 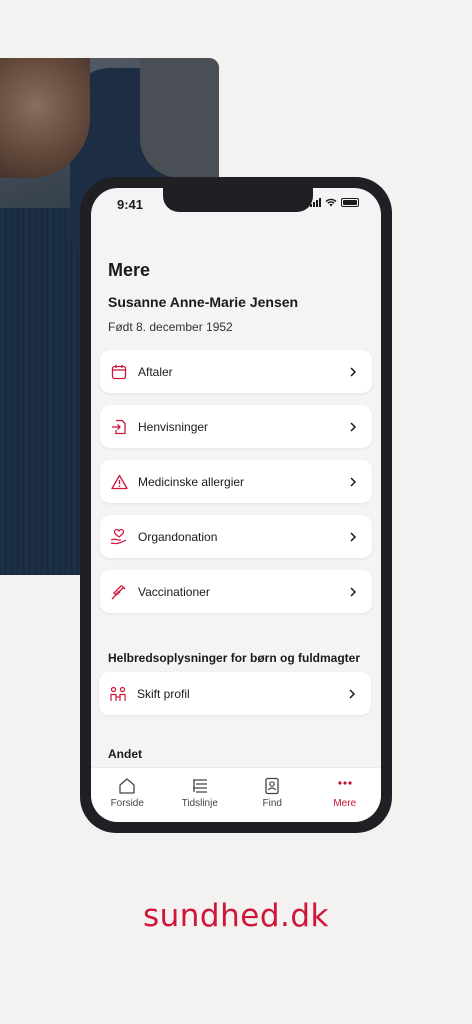 What do you see at coordinates (129, 270) in the screenshot?
I see `page-title: Mere` at bounding box center [129, 270].